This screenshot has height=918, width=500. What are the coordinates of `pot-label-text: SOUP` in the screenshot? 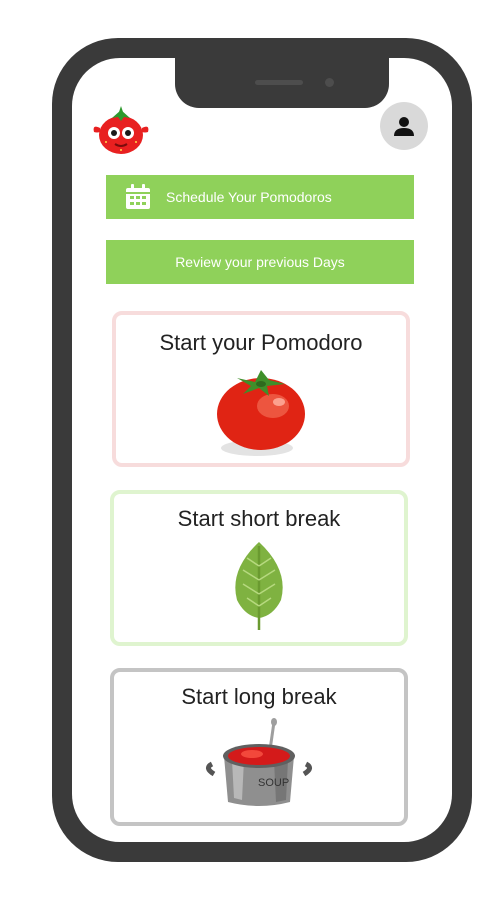 It's located at (273, 783).